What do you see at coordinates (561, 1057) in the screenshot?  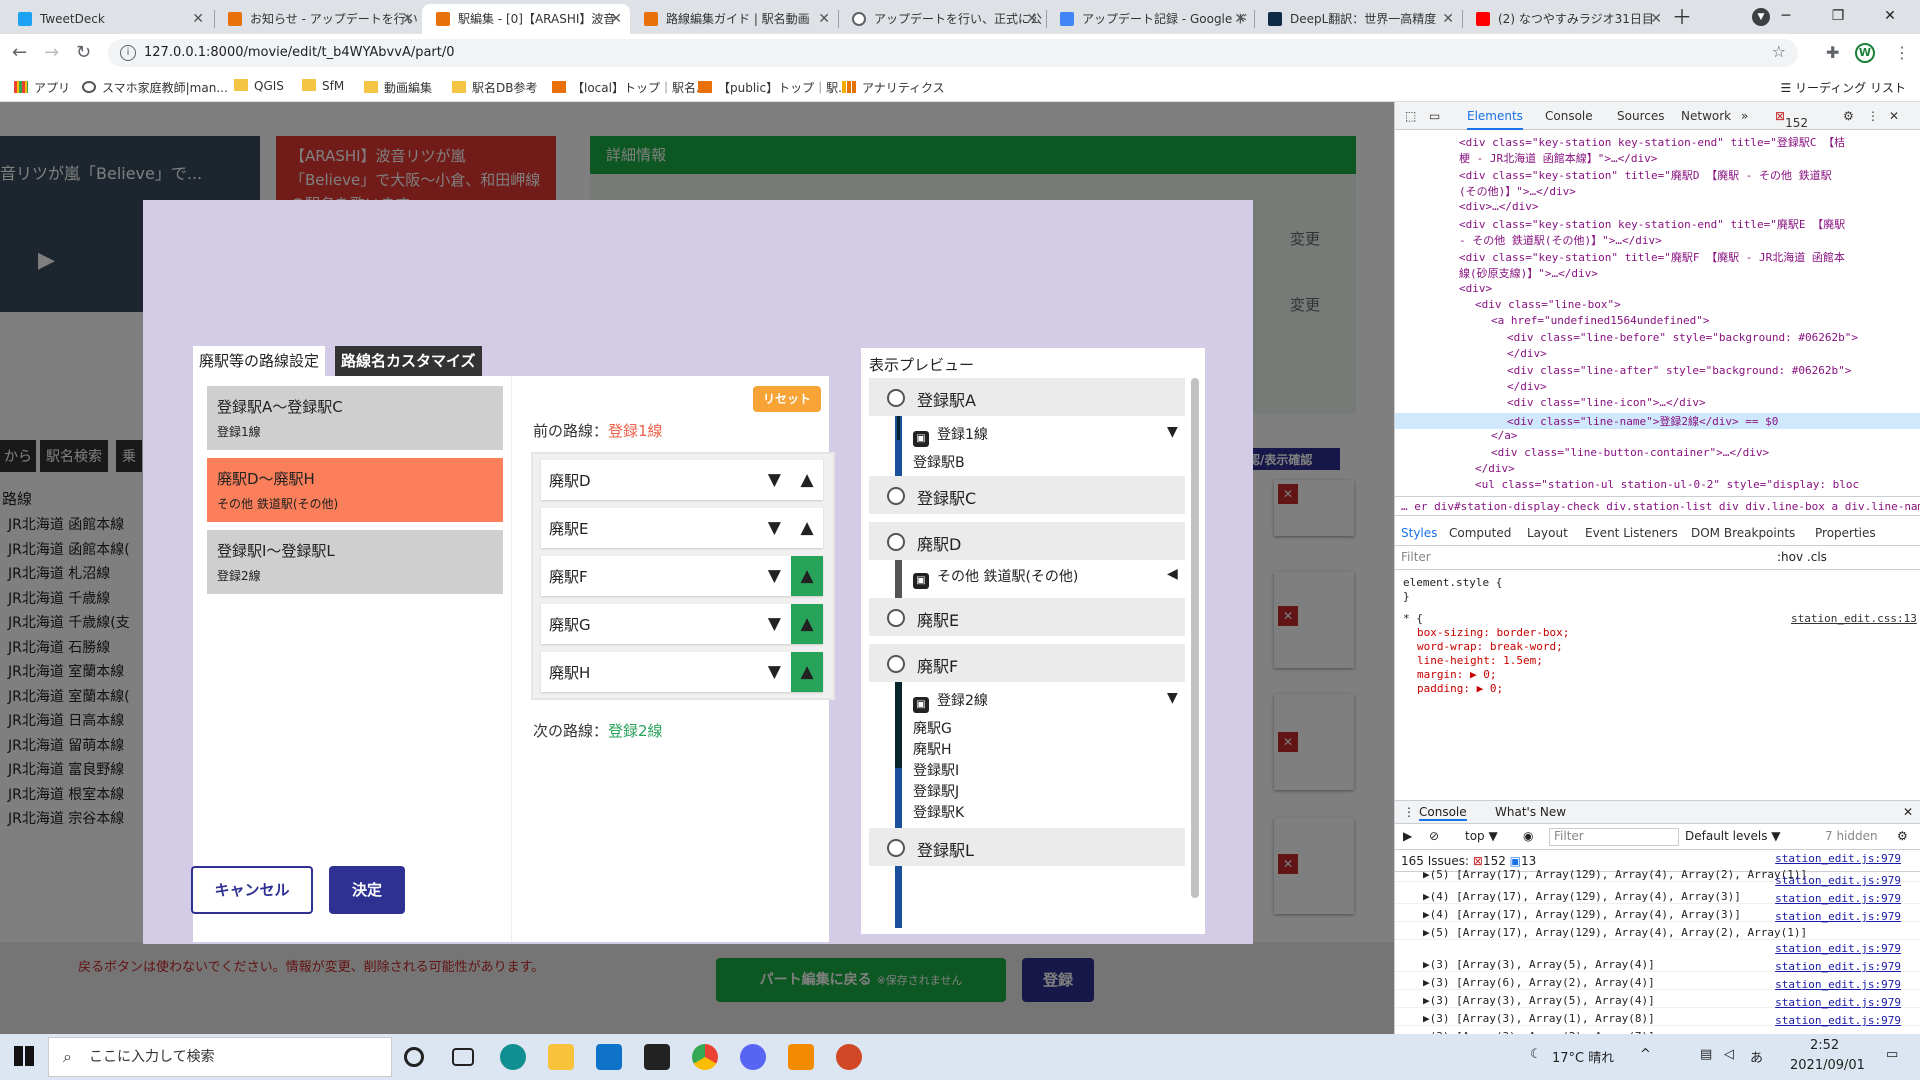 I see `file-explorer-icon` at bounding box center [561, 1057].